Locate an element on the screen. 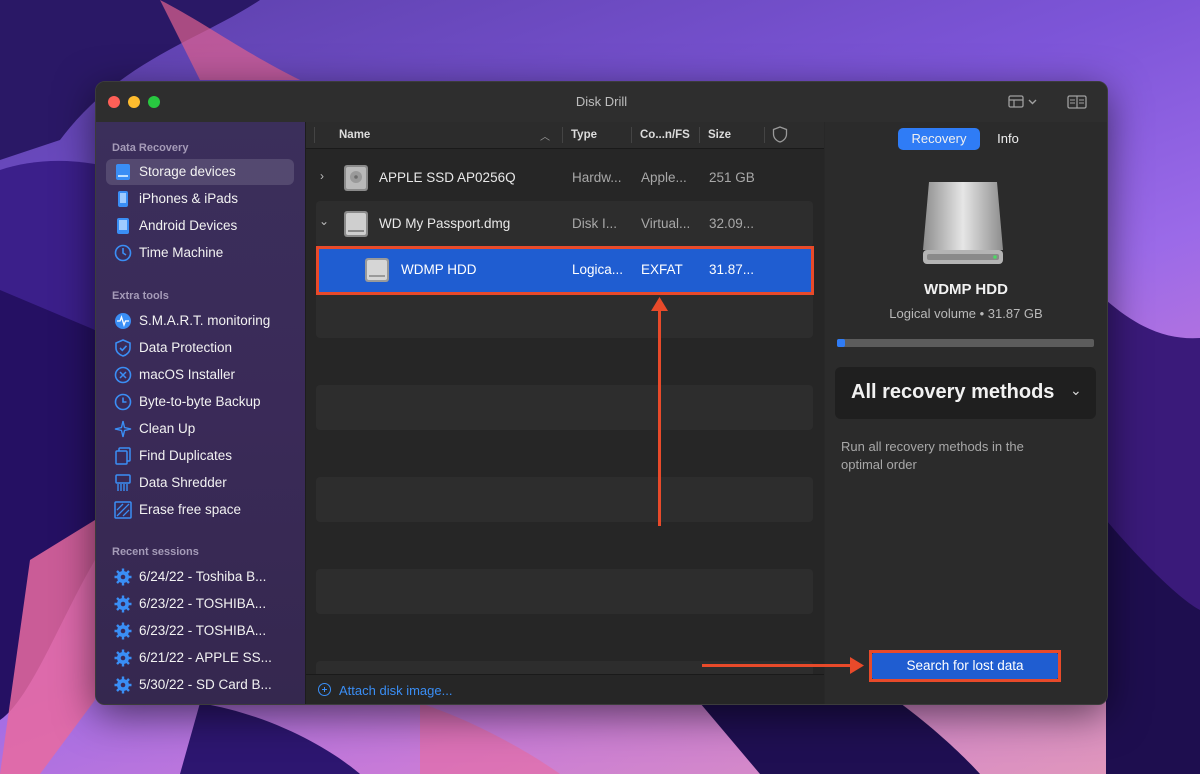 The height and width of the screenshot is (774, 1200). sidebar-item-time-machine: Time Machine is located at coordinates (200, 253).